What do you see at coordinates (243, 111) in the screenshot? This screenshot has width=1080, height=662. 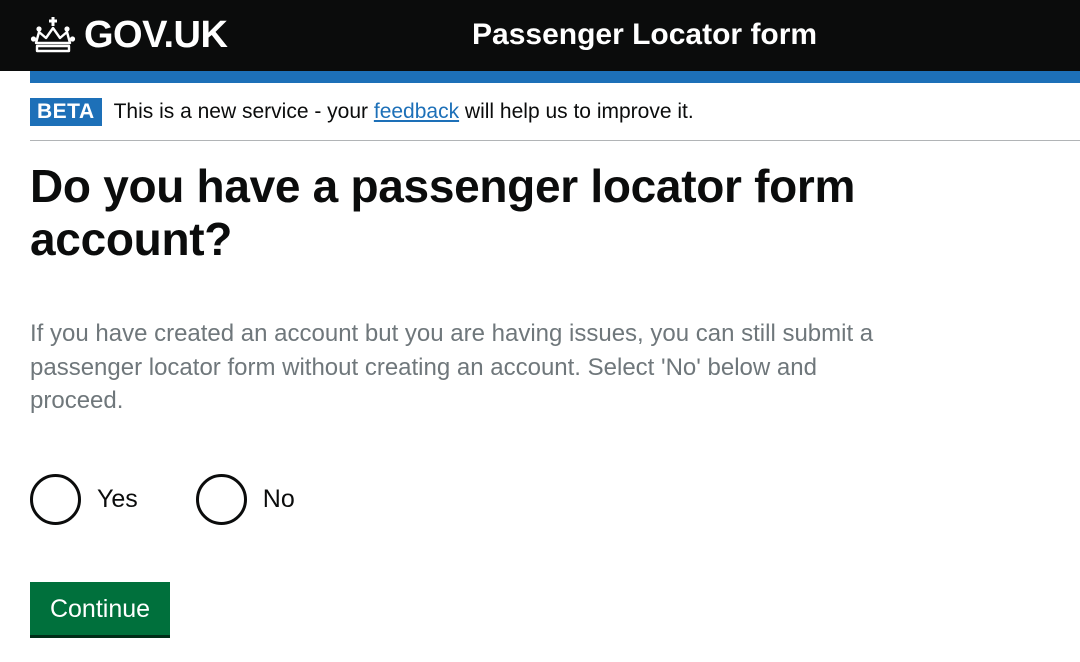 I see `phase-text-before: This is a new service - your` at bounding box center [243, 111].